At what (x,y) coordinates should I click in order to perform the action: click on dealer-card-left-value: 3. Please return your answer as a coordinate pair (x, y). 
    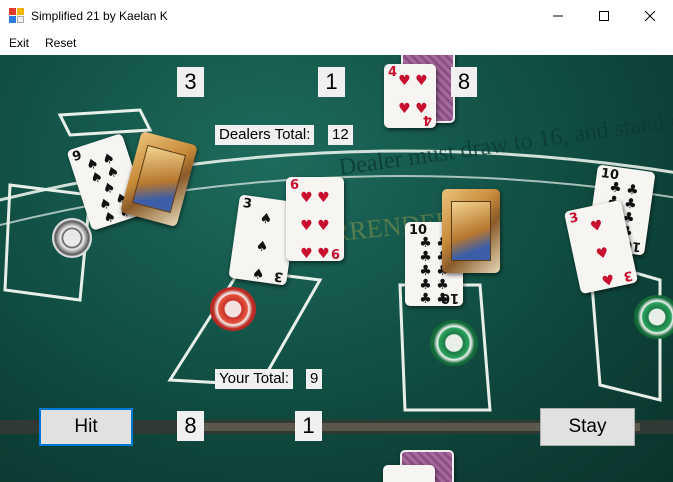
    Looking at the image, I should click on (190, 82).